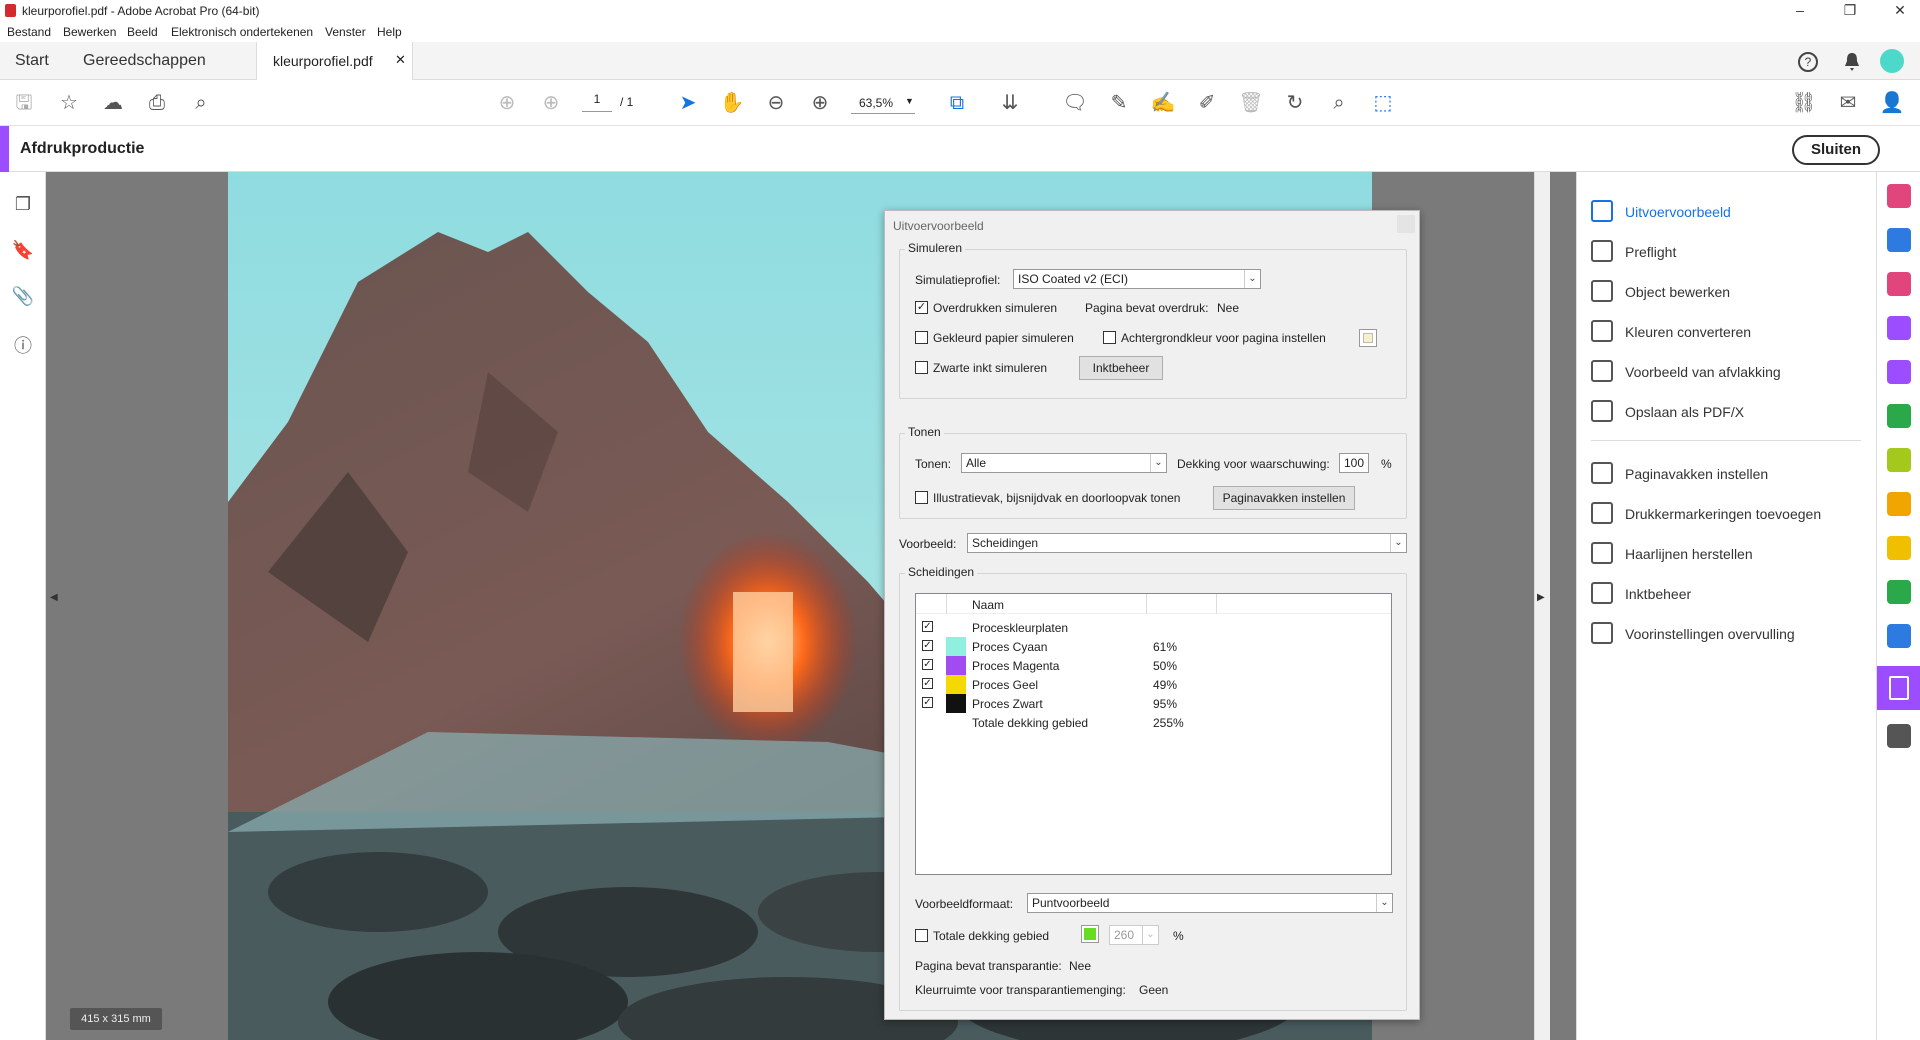 This screenshot has height=1040, width=1920. I want to click on document-info-icon: ⓘ, so click(23, 344).